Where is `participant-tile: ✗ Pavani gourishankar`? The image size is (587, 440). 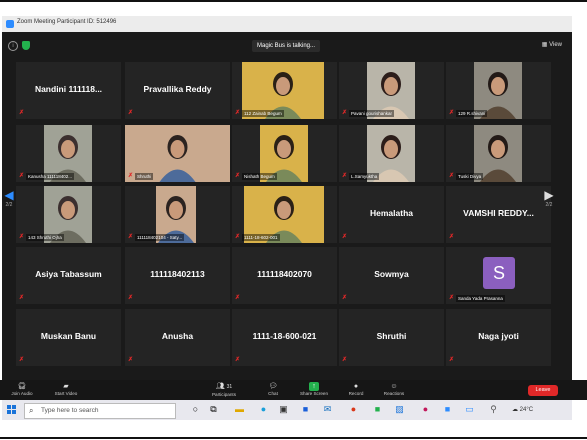
participant-tile: ✗ Pavani gourishankar is located at coordinates (391, 90).